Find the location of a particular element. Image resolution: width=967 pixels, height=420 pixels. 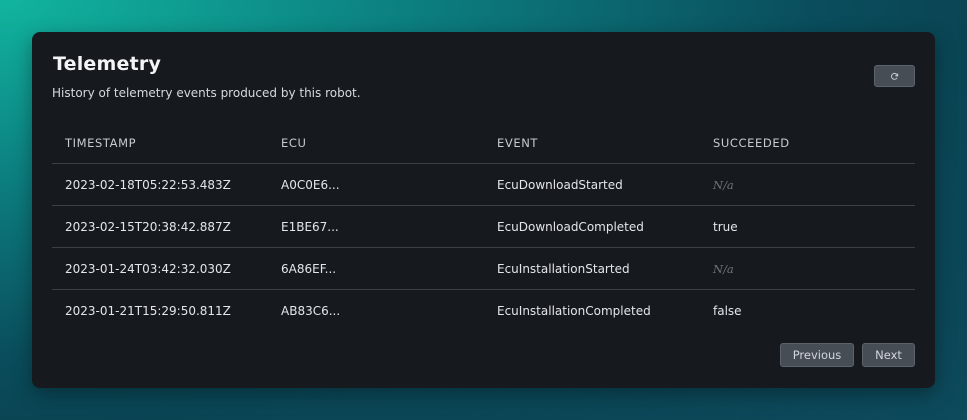

timestamp-cell: 2023-01-21T15:29:50.811Z is located at coordinates (148, 310).